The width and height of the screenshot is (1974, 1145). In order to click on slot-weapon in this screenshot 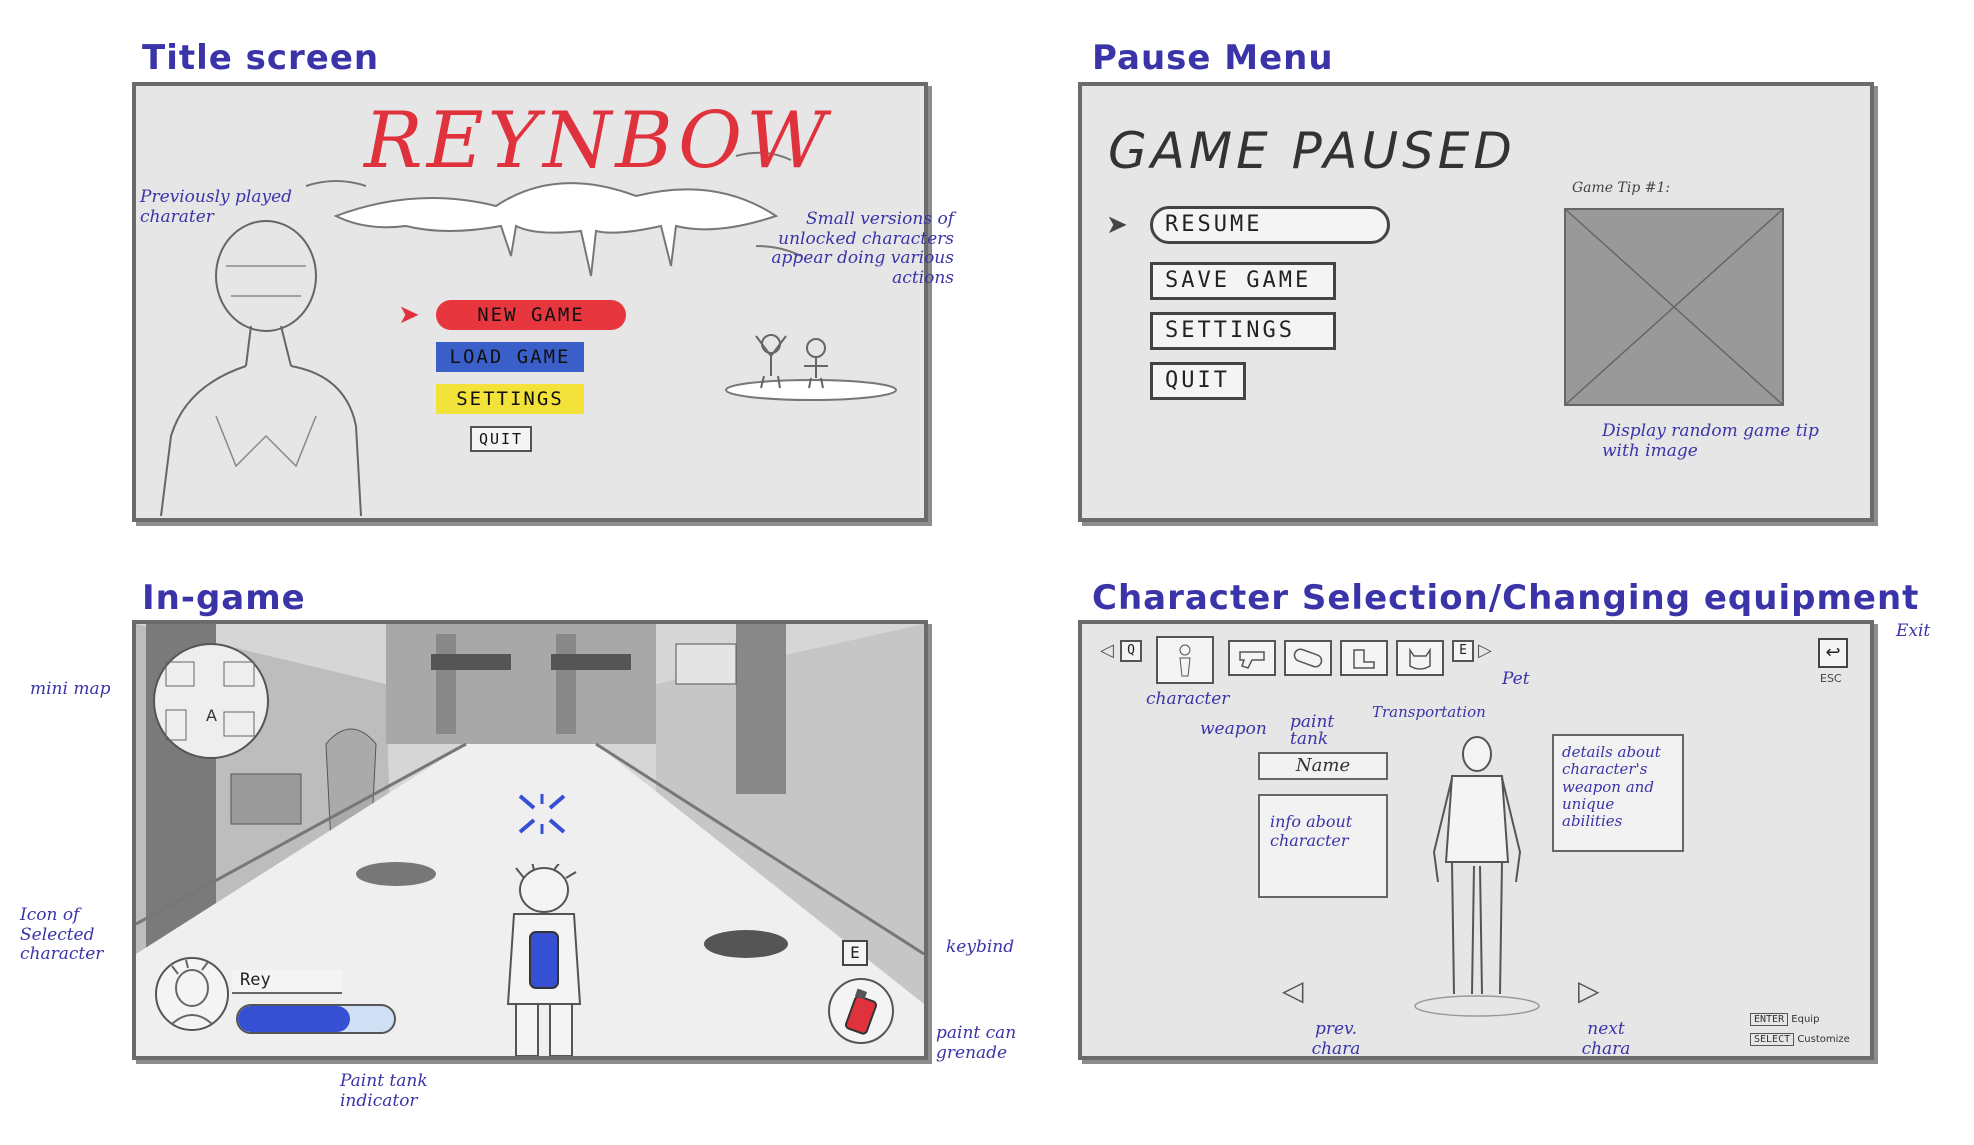, I will do `click(1252, 658)`.